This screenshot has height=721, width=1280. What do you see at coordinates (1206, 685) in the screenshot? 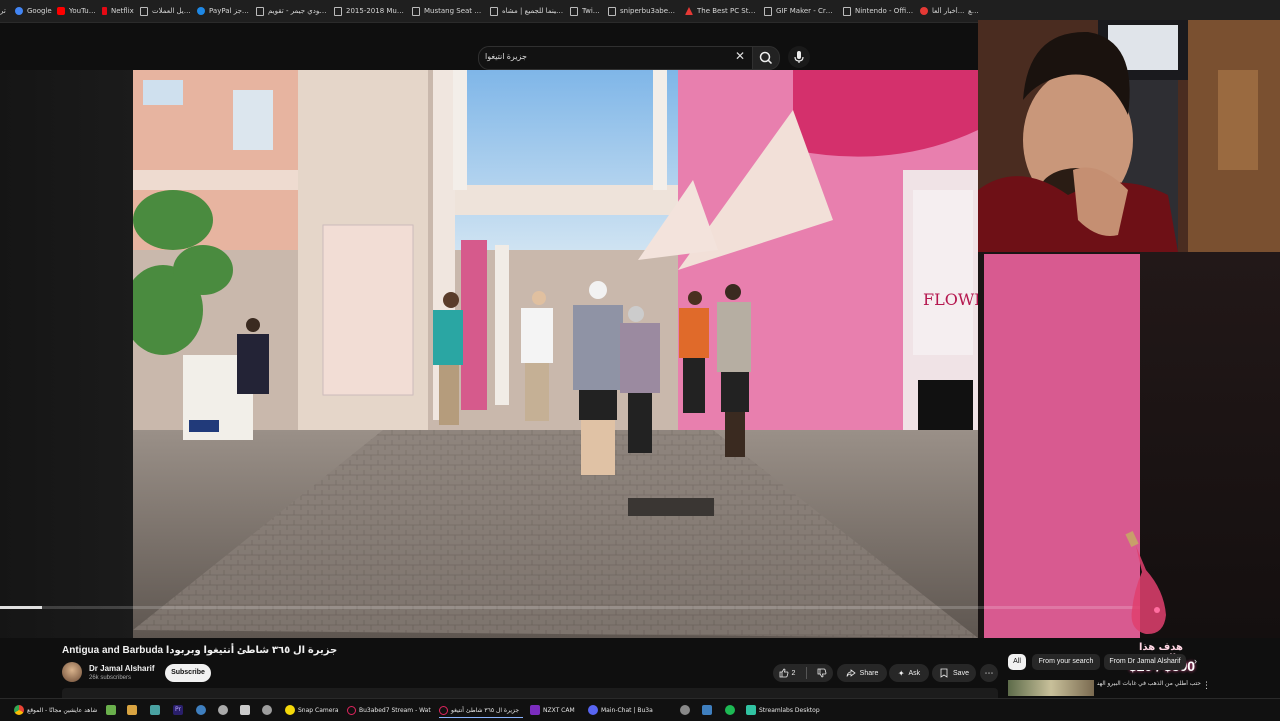
I see `more-vertical-icon: ⋮` at bounding box center [1206, 685].